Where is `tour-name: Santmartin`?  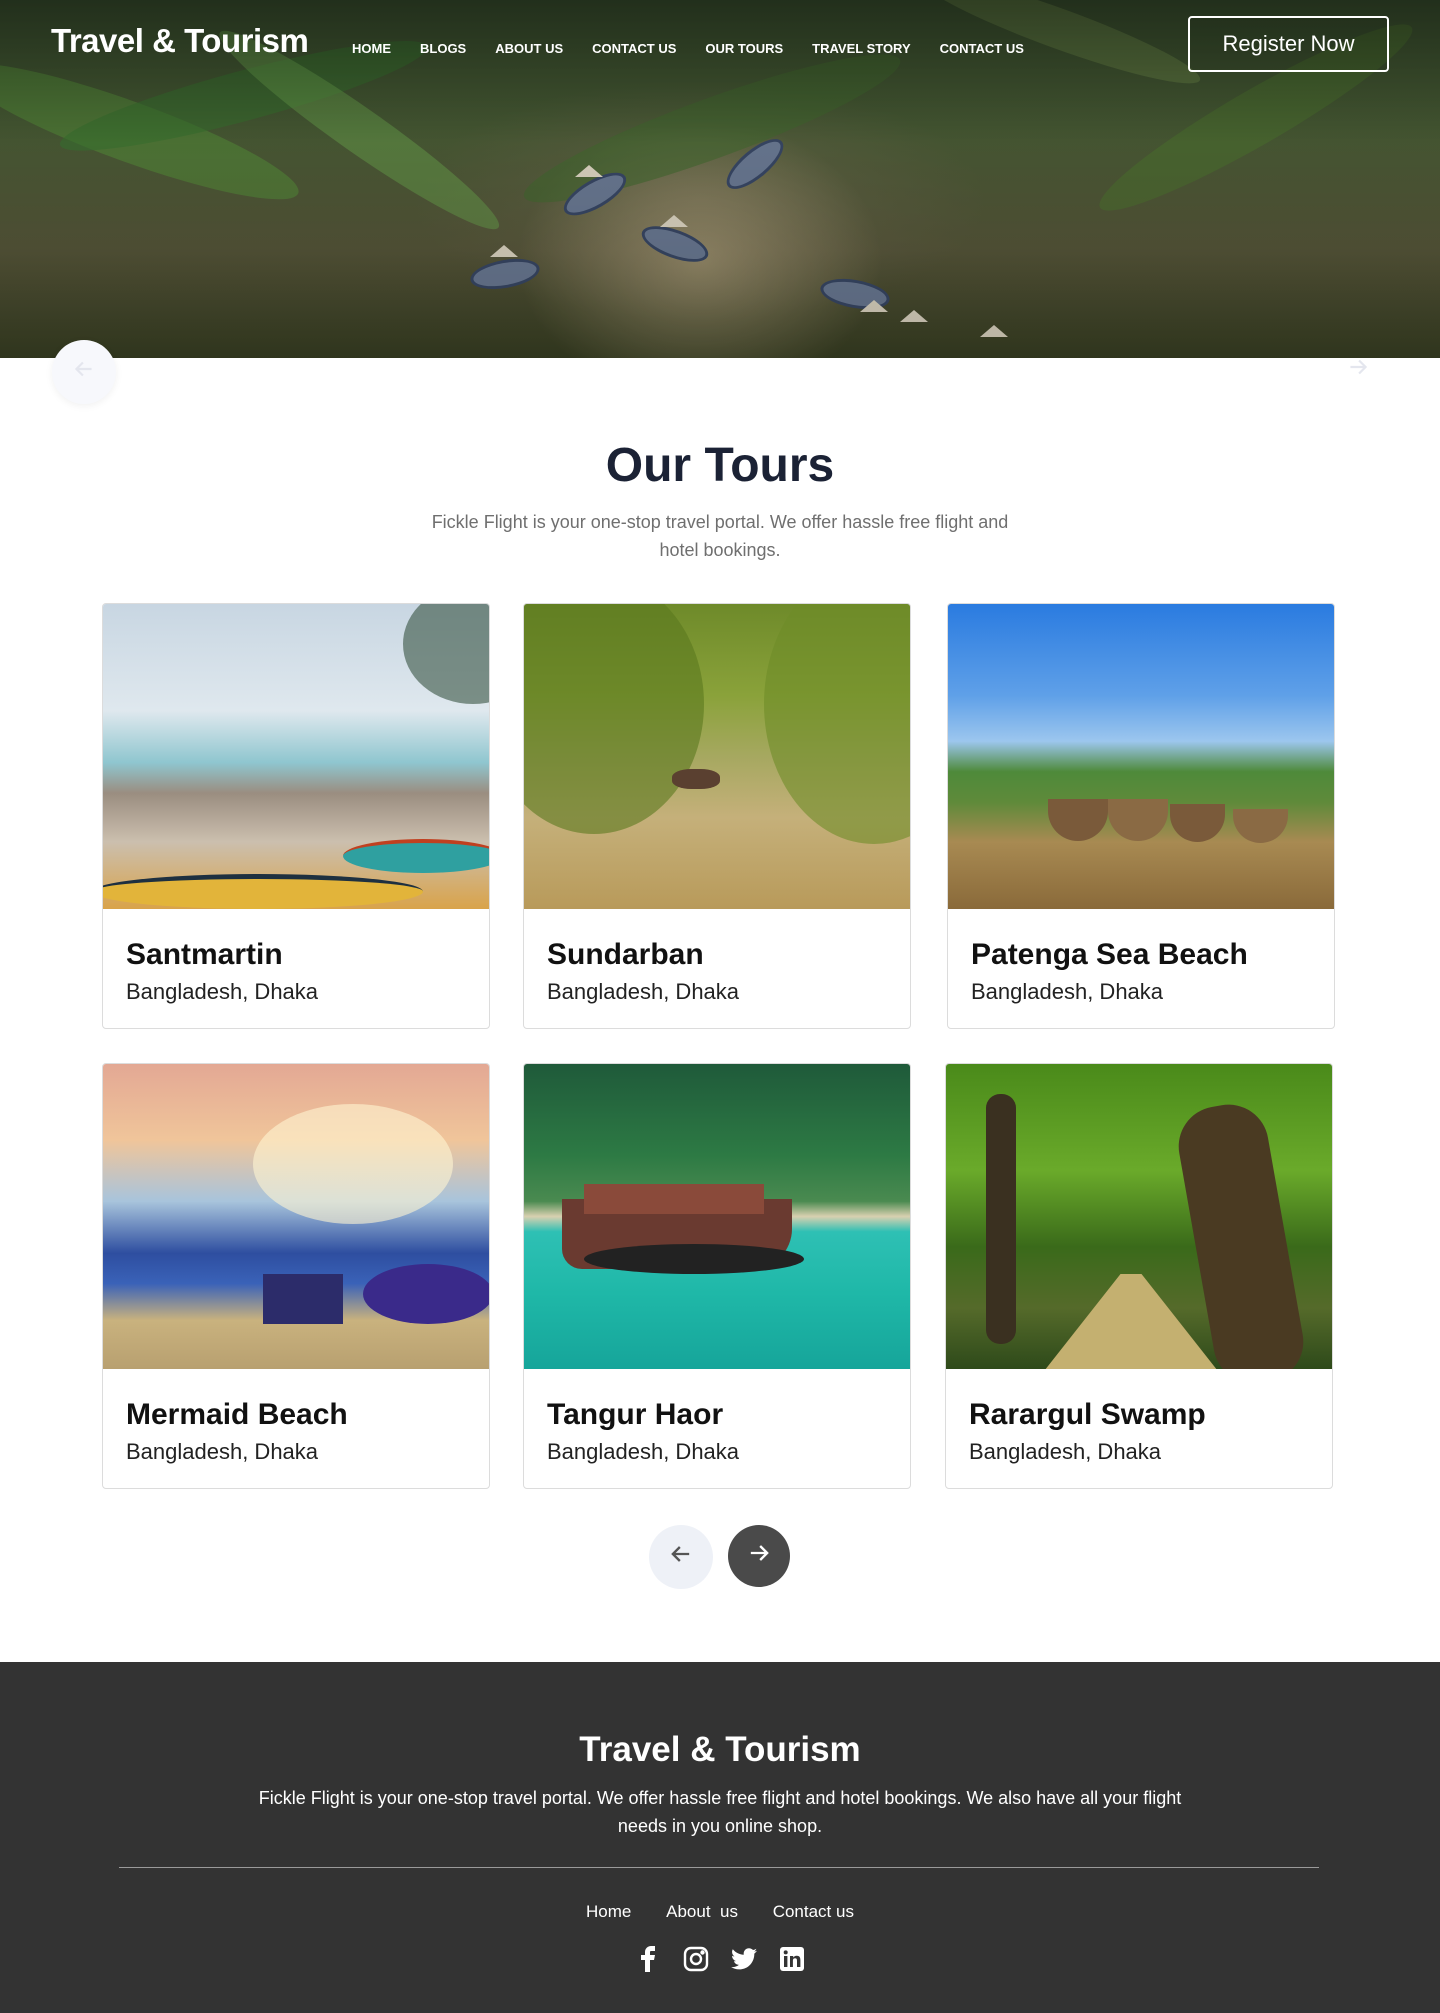
tour-name: Santmartin is located at coordinates (204, 954).